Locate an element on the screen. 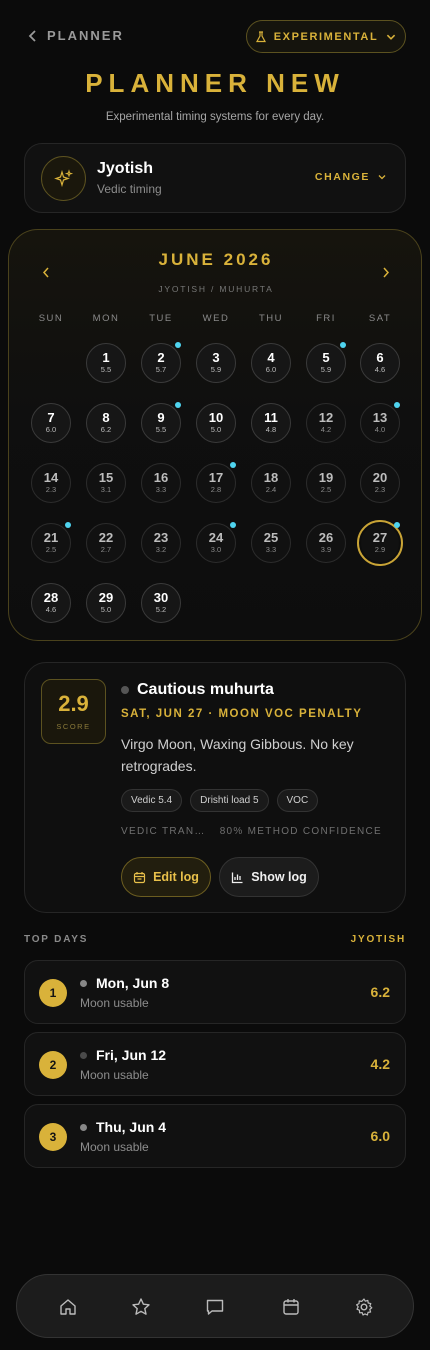 Image resolution: width=430 pixels, height=1350 pixels. chevron-left-icon is located at coordinates (32, 35).